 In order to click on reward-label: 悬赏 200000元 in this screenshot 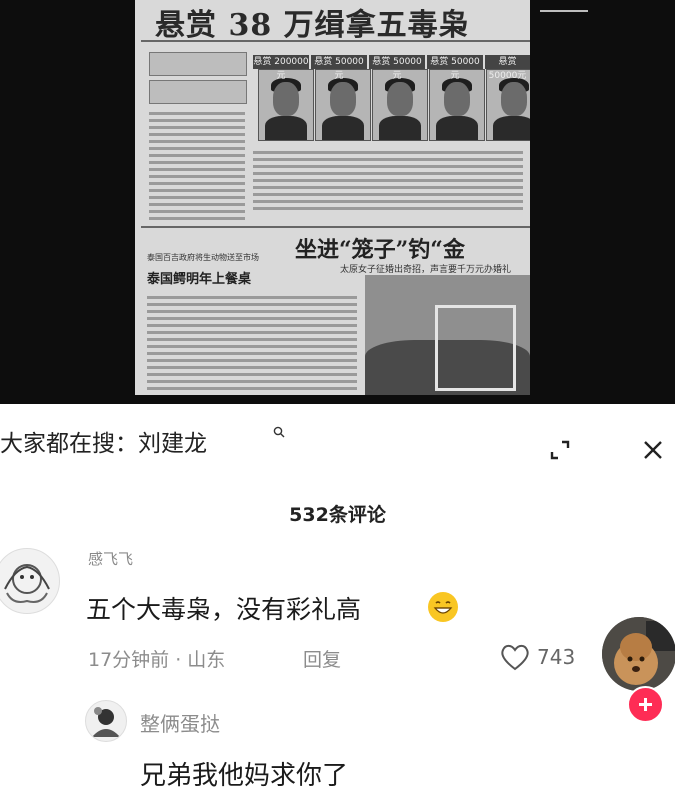, I will do `click(281, 68)`.